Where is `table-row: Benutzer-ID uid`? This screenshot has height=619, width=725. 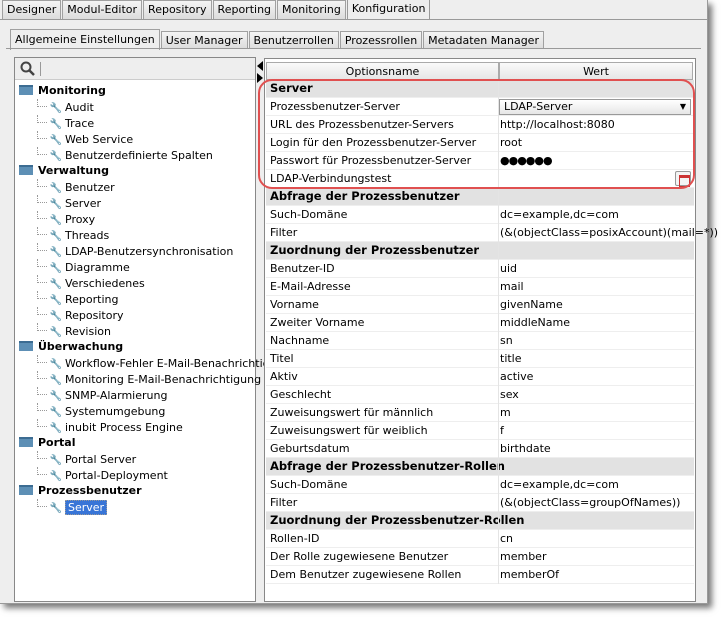 table-row: Benutzer-ID uid is located at coordinates (480, 269).